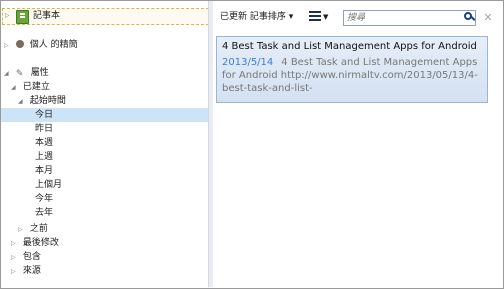 This screenshot has width=504, height=289. I want to click on time-item-this-week: 本週, so click(44, 143).